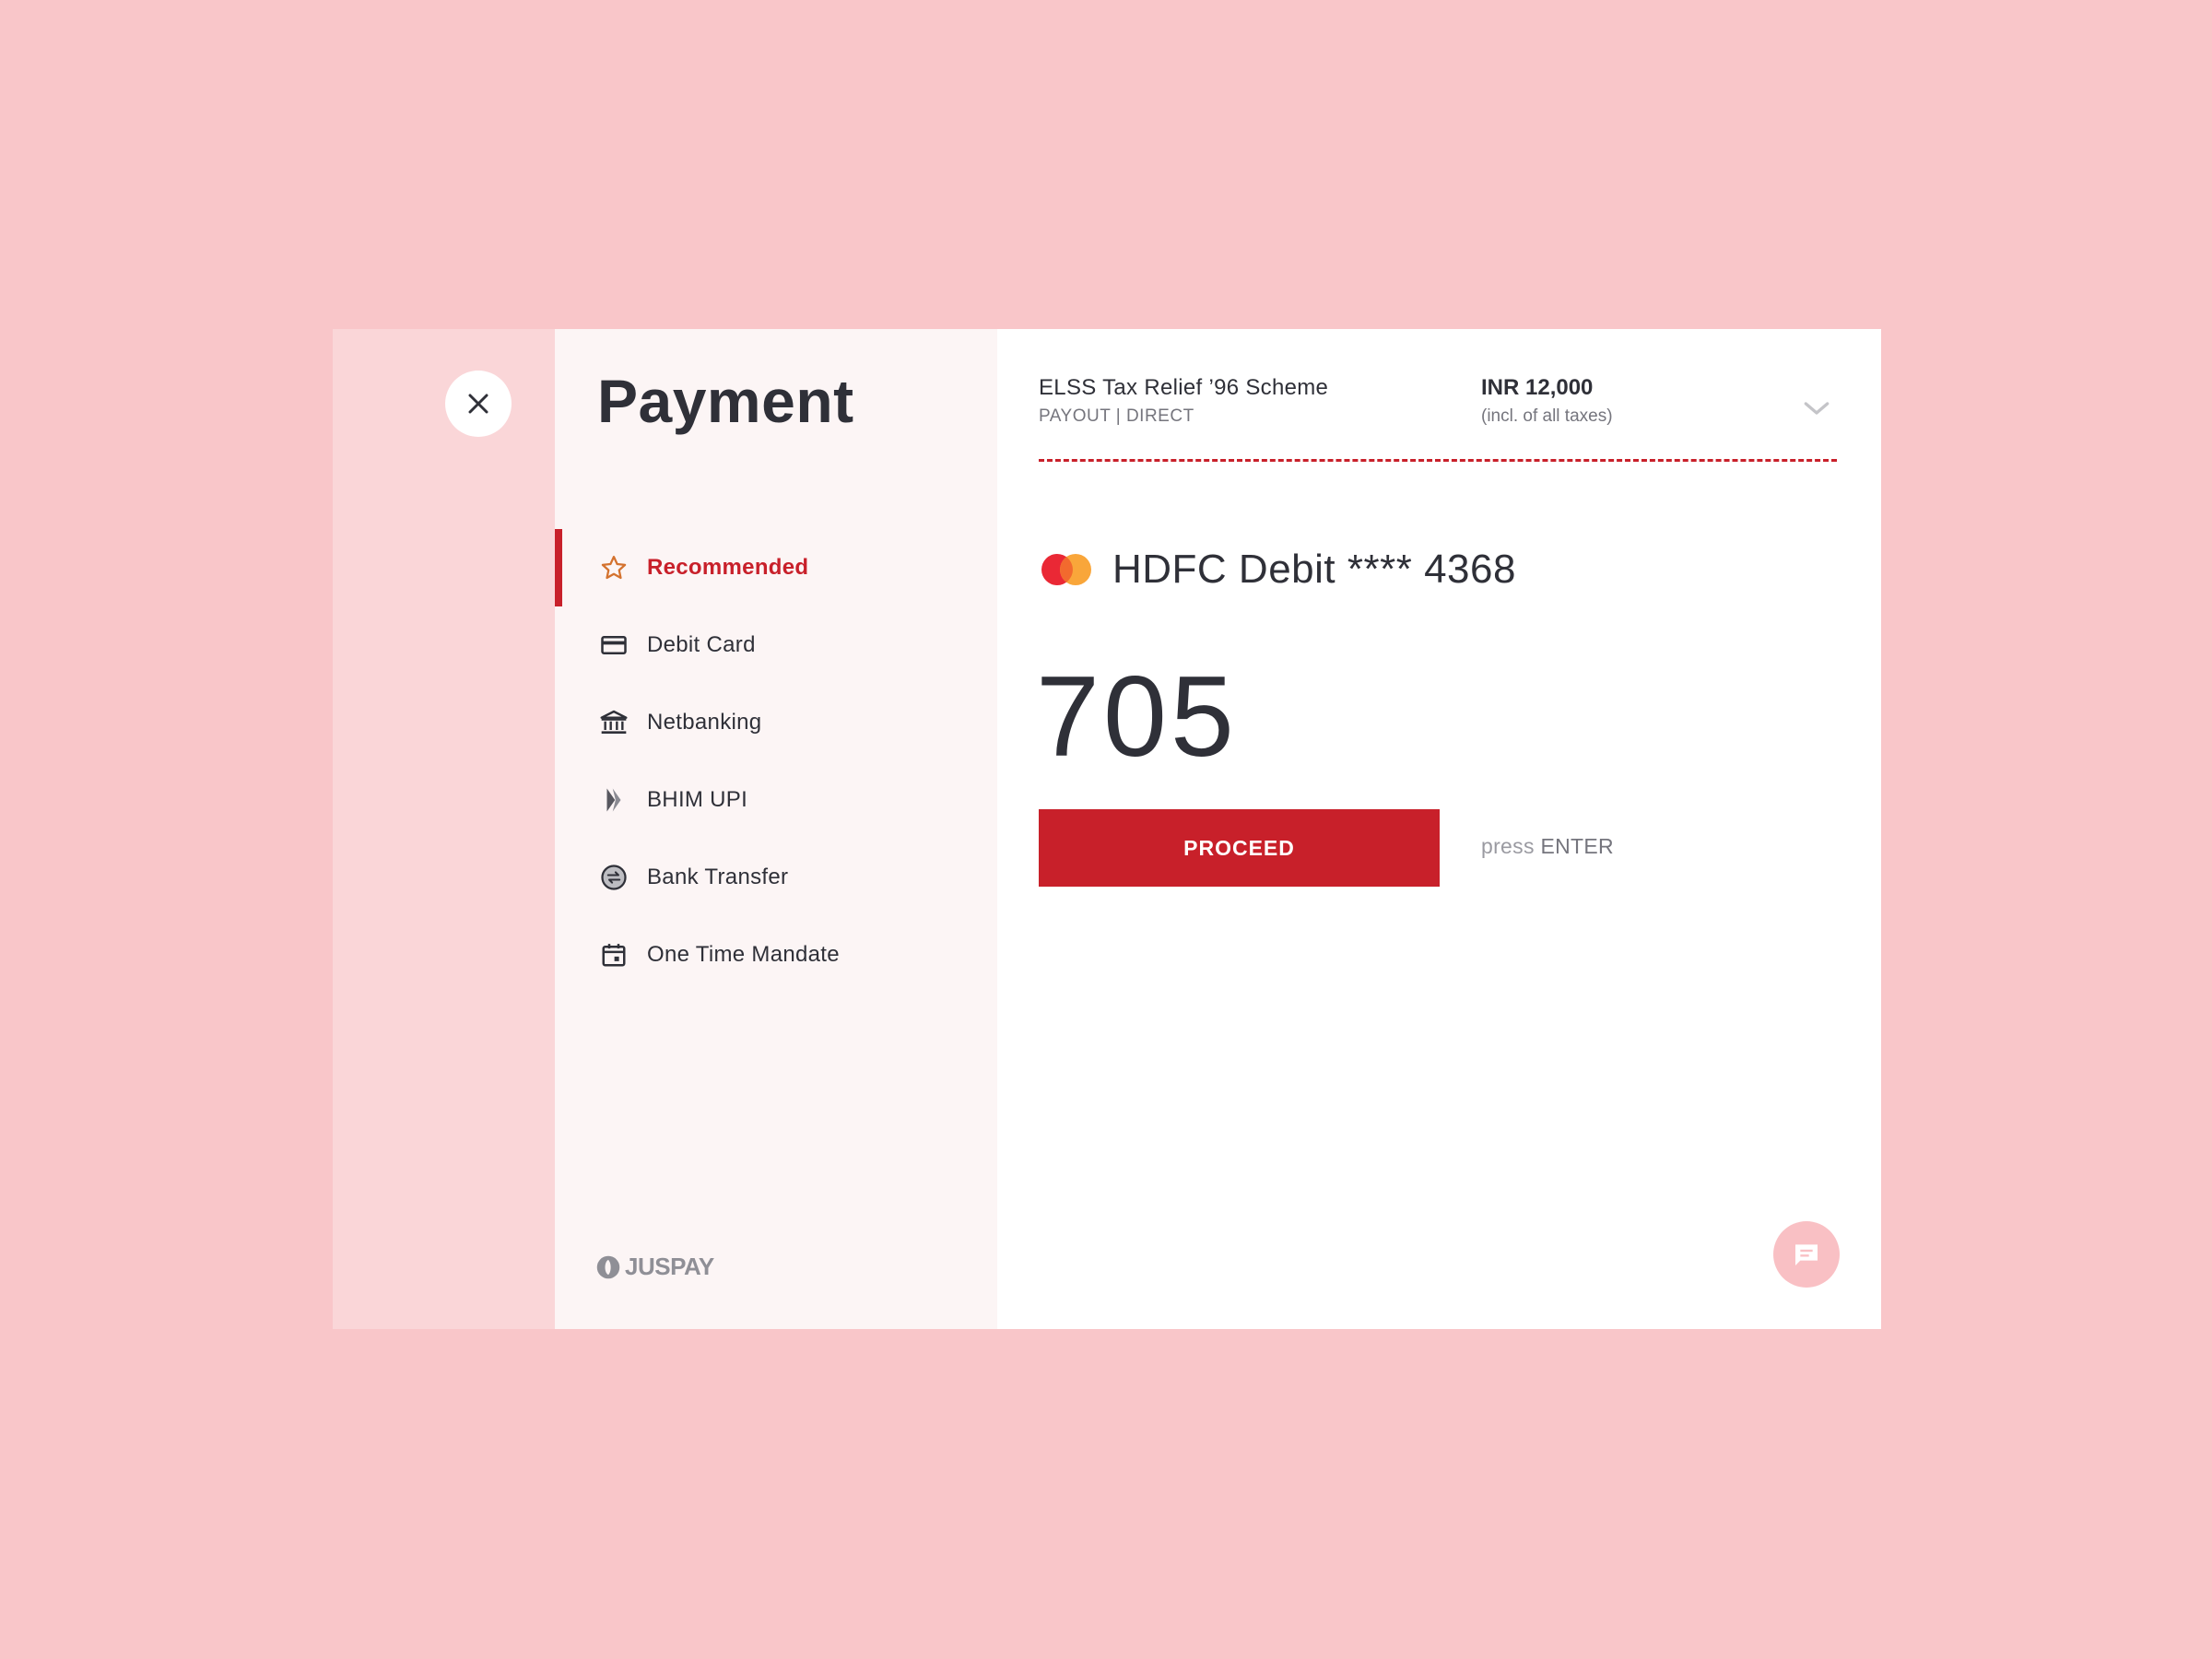 The image size is (2212, 1659). I want to click on upi-icon, so click(613, 800).